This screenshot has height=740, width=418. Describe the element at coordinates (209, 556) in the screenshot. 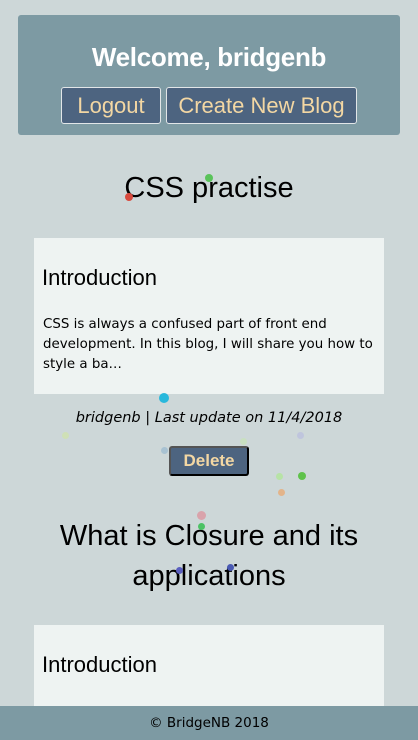

I see `blog-title: What is Closure and its applications` at that location.